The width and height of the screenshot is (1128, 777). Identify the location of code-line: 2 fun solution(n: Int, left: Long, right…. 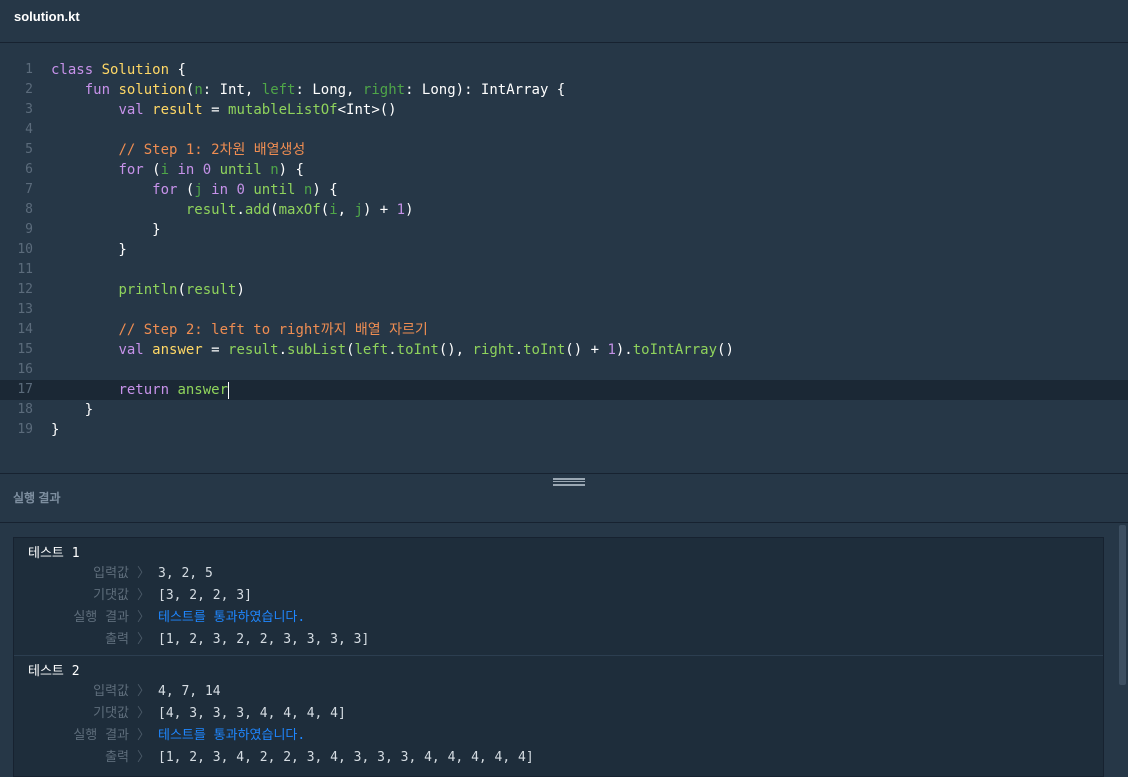
(564, 90).